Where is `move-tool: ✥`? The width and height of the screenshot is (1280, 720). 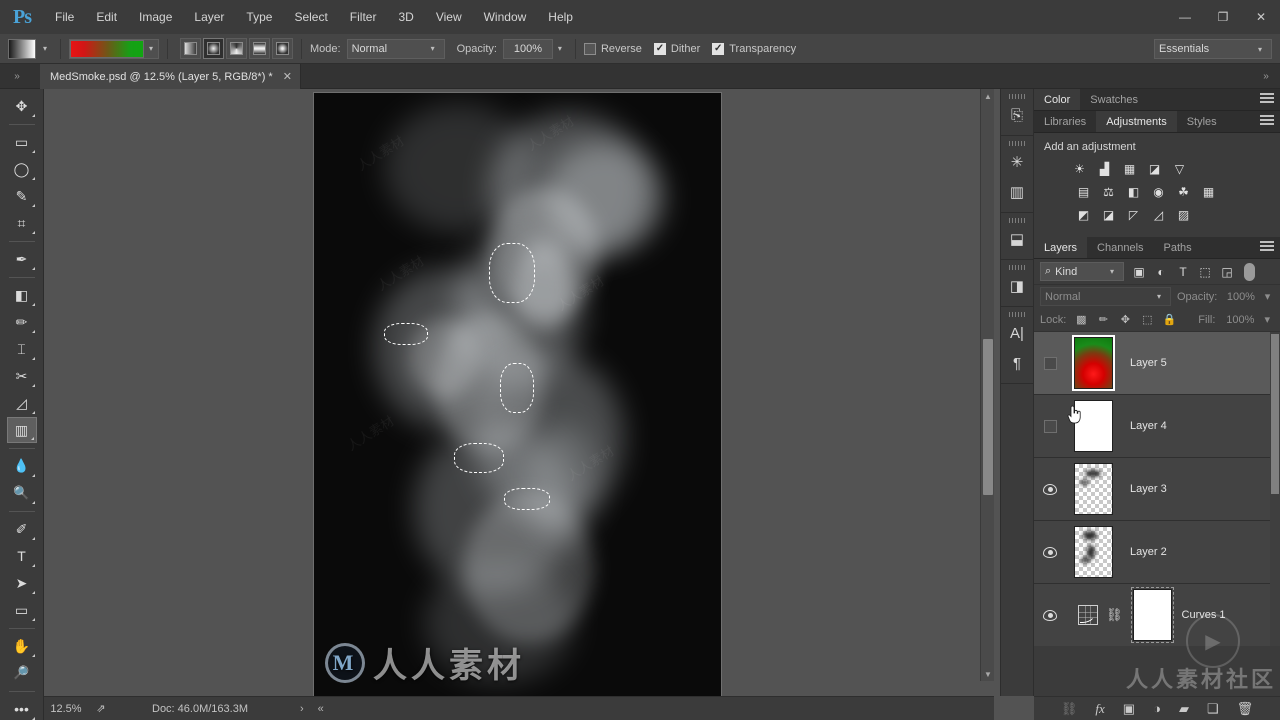
move-tool: ✥ is located at coordinates (22, 106).